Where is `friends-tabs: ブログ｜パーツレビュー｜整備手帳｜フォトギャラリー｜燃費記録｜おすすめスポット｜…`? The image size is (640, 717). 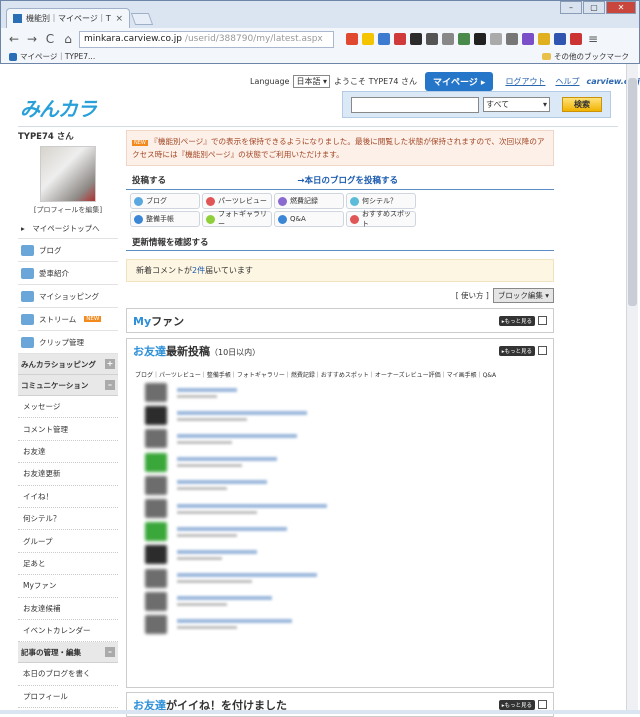 friends-tabs: ブログ｜パーツレビュー｜整備手帳｜フォトギャラリー｜燃費記録｜おすすめスポット｜… is located at coordinates (340, 371).